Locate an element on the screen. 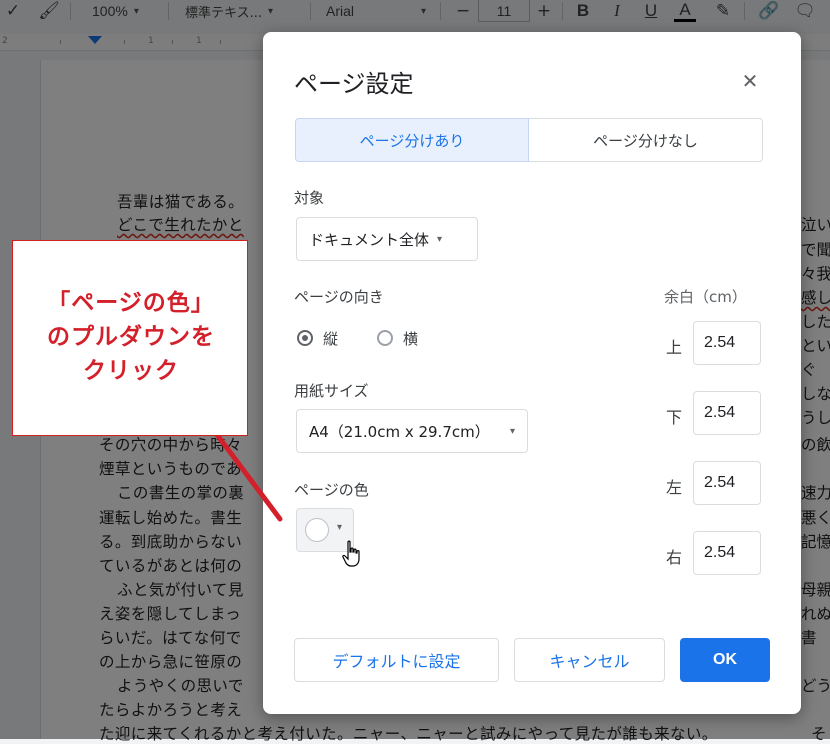  page-color-label: ページの色 is located at coordinates (331, 490).